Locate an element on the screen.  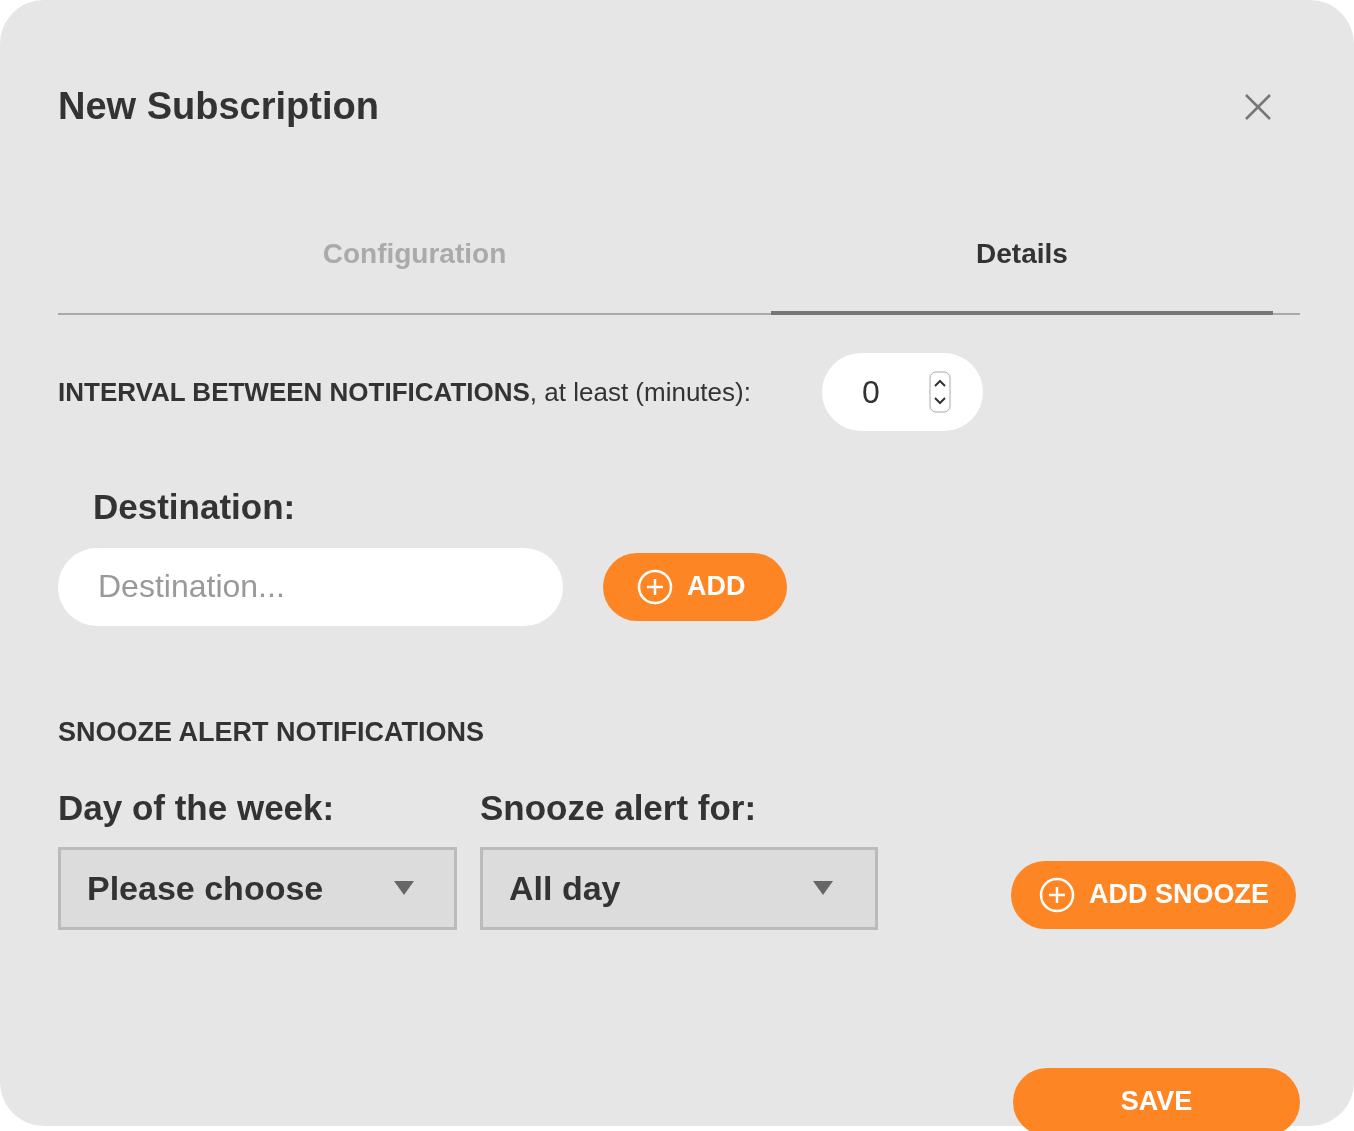
snooze-heading: SNOOZE ALERT NOTIFICATIONS is located at coordinates (271, 732).